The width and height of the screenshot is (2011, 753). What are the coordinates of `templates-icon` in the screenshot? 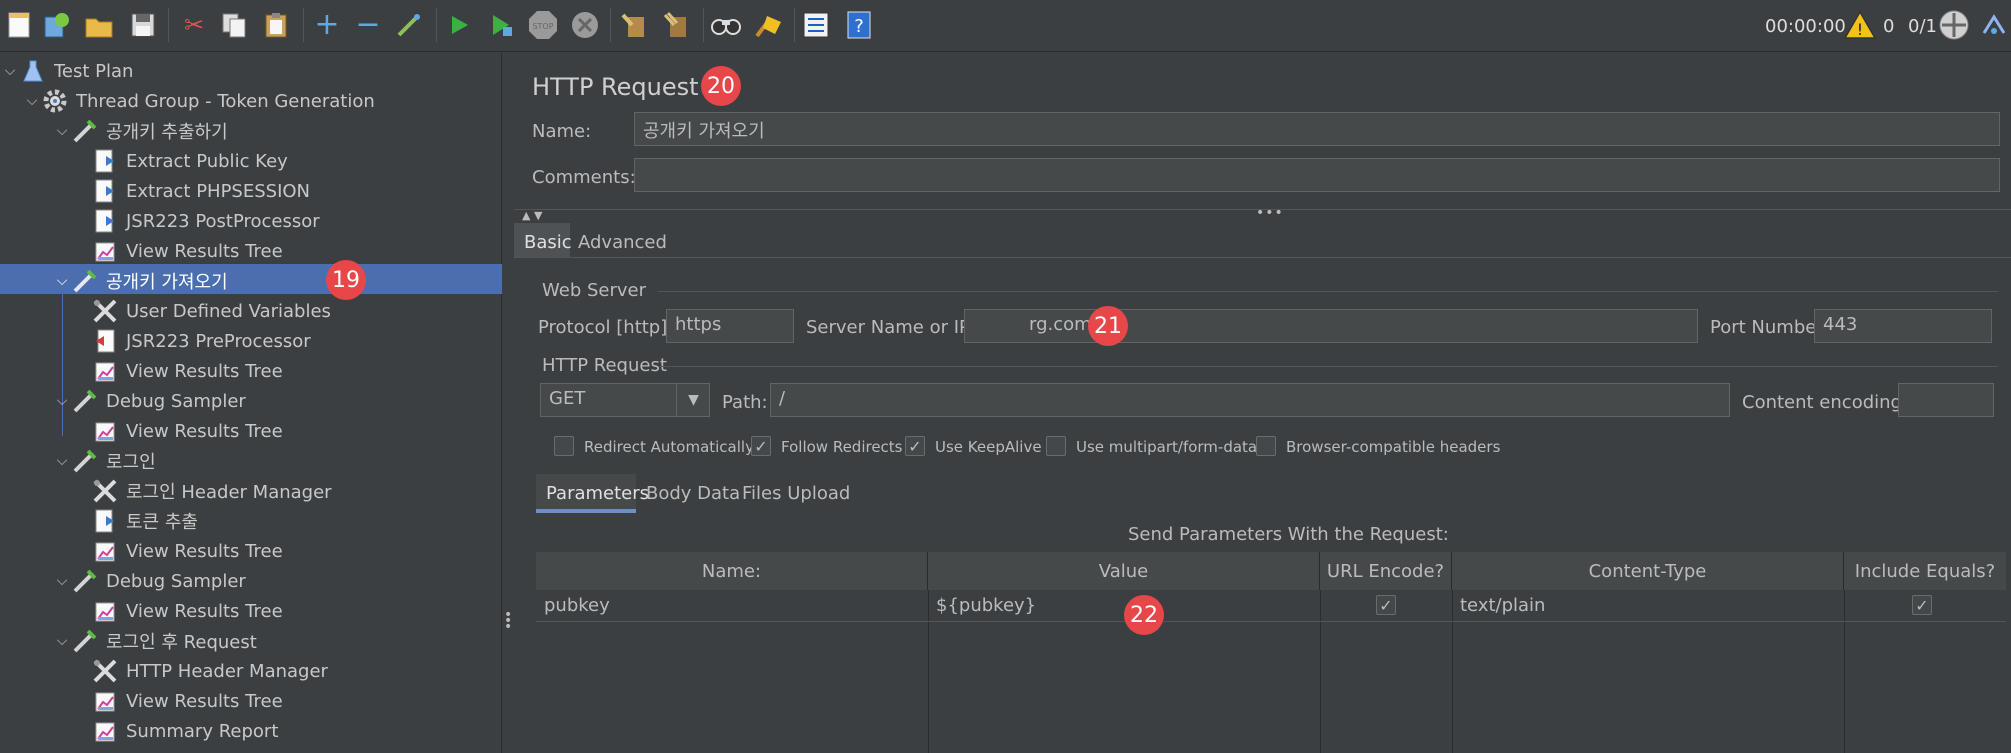 It's located at (57, 25).